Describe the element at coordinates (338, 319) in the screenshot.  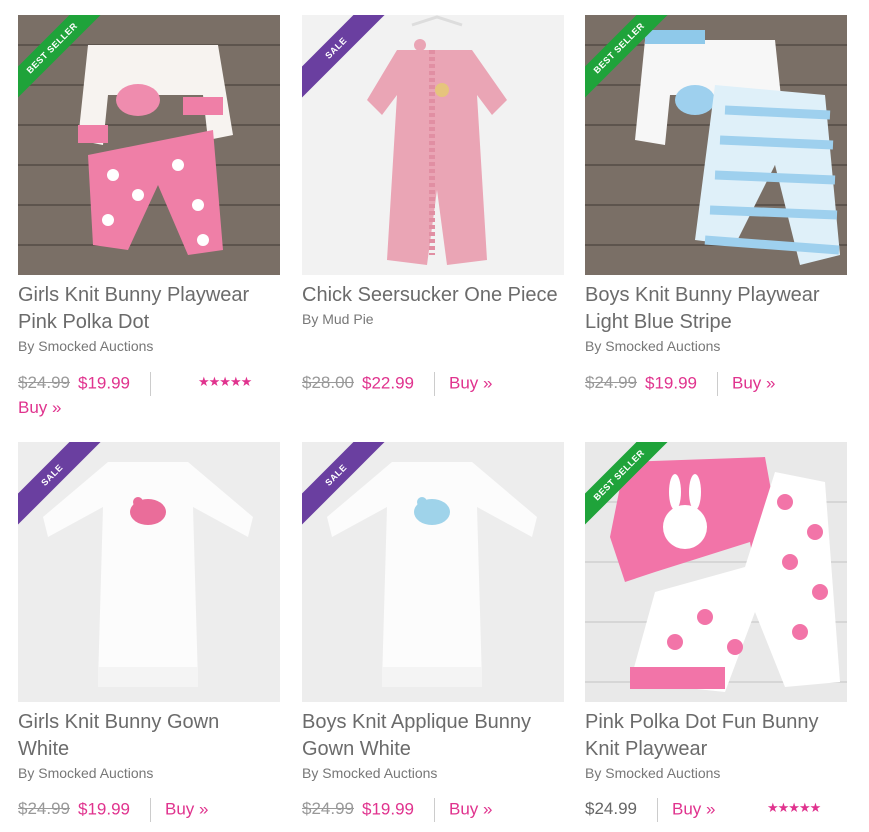
I see `product-brand: By Mud Pie` at that location.